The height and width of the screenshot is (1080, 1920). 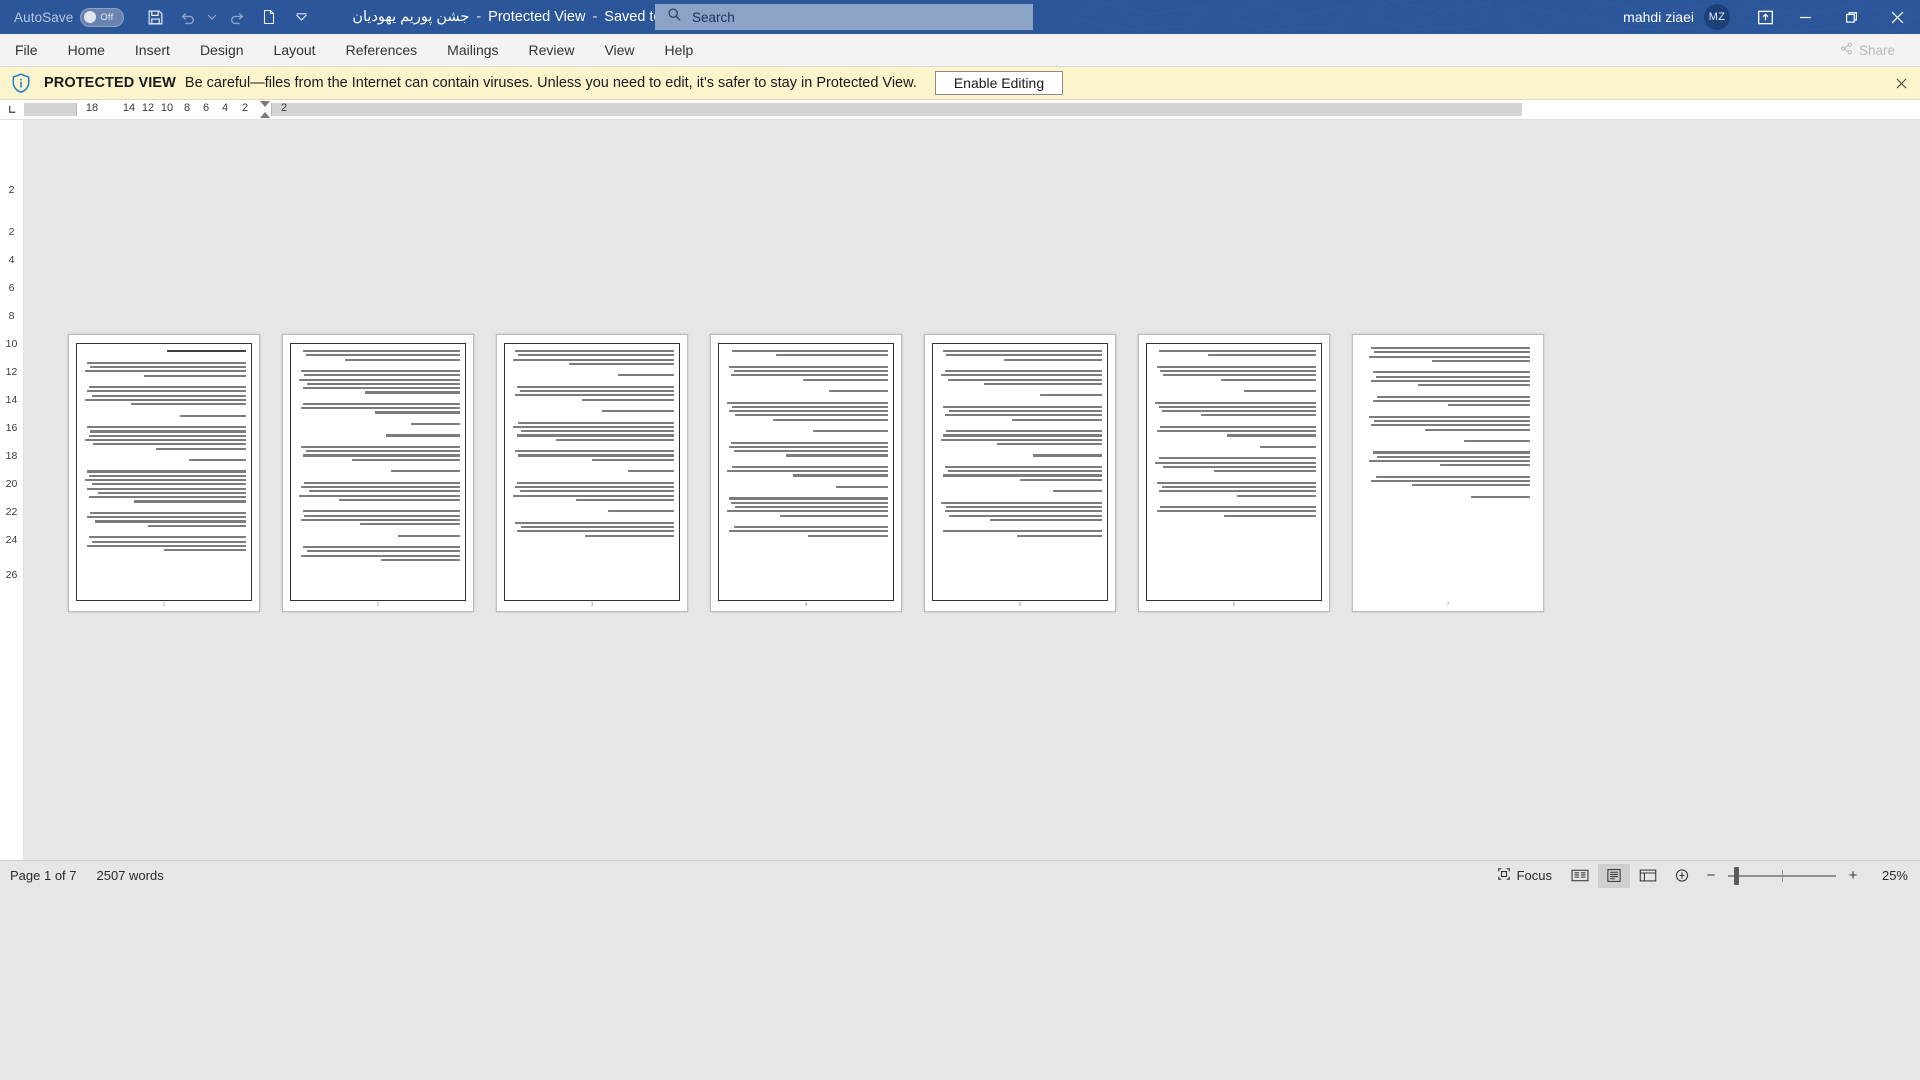 I want to click on avatar: MZ, so click(x=1717, y=17).